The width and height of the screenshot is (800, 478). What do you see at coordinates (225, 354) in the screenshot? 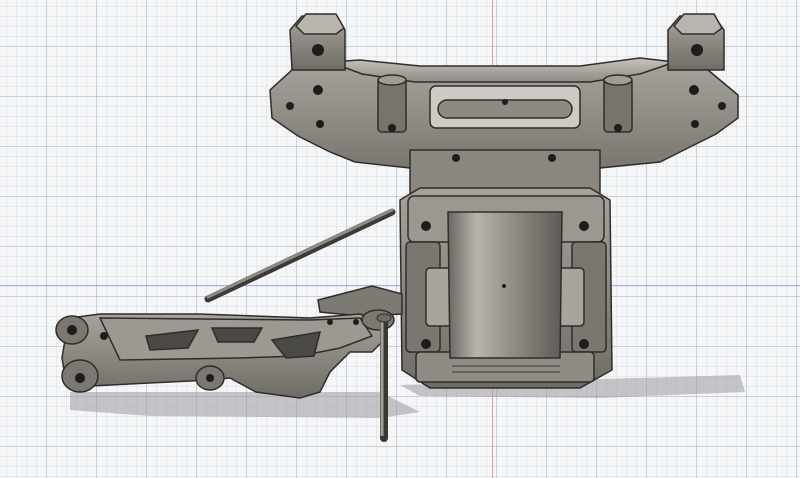
I see `suspension-arm` at bounding box center [225, 354].